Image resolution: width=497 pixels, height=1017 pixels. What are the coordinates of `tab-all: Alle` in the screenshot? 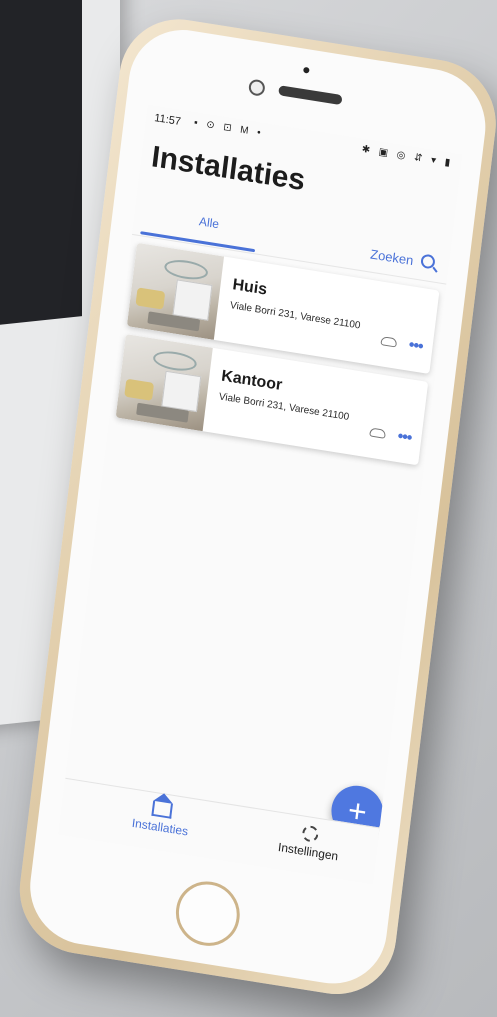 It's located at (209, 222).